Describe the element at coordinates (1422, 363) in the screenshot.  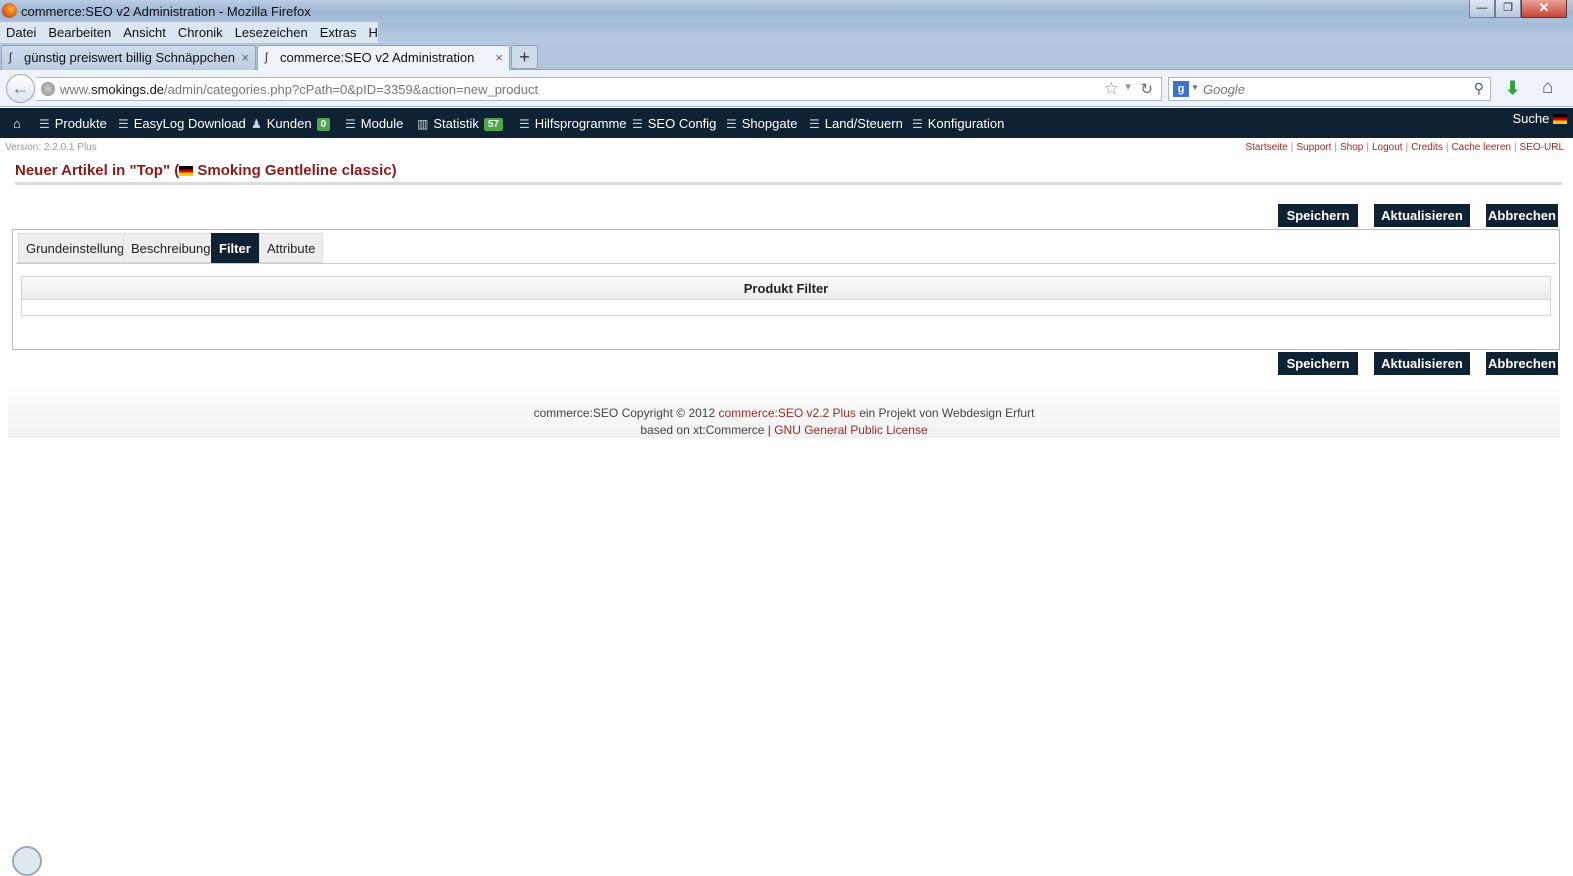
I see `update-button-bottom: Aktualisieren` at that location.